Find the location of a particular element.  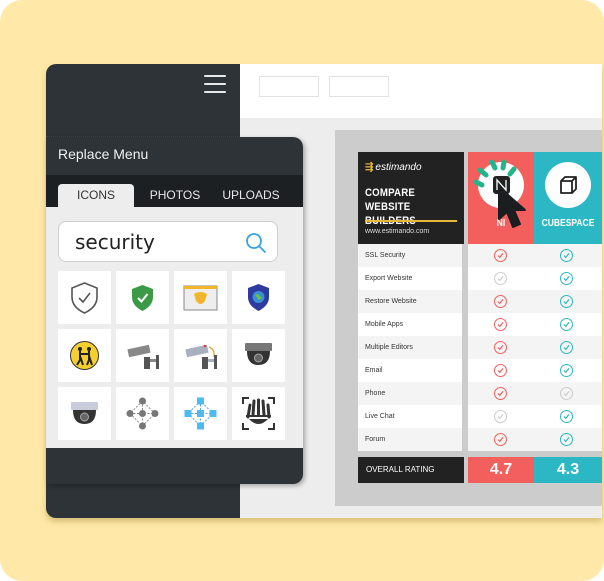

logo-circle is located at coordinates (568, 185).